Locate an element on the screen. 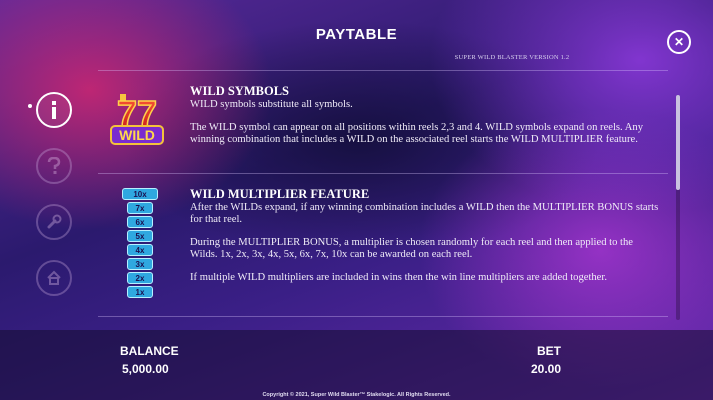  info-icon is located at coordinates (54, 110).